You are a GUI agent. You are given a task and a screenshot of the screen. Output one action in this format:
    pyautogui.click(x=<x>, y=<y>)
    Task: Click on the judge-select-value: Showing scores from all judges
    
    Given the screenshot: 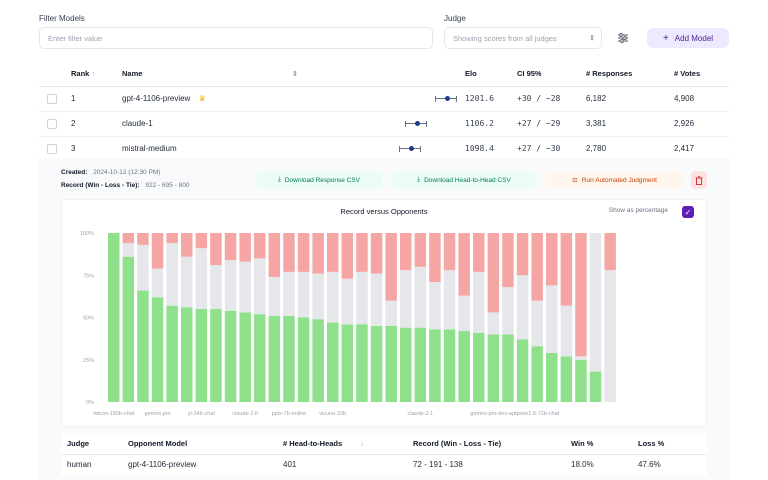 What is the action you would take?
    pyautogui.click(x=505, y=38)
    